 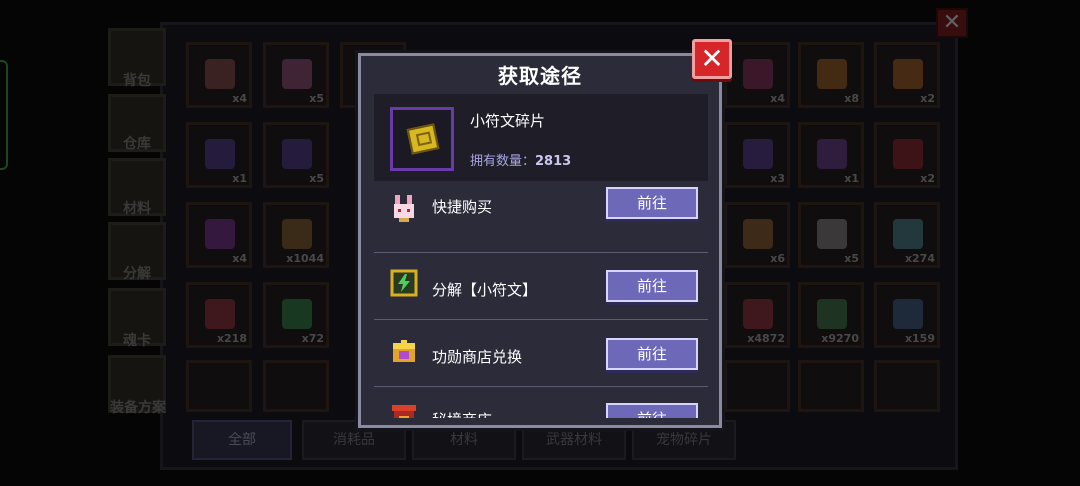 I want to click on item-name: 小符文碎片, so click(x=508, y=121).